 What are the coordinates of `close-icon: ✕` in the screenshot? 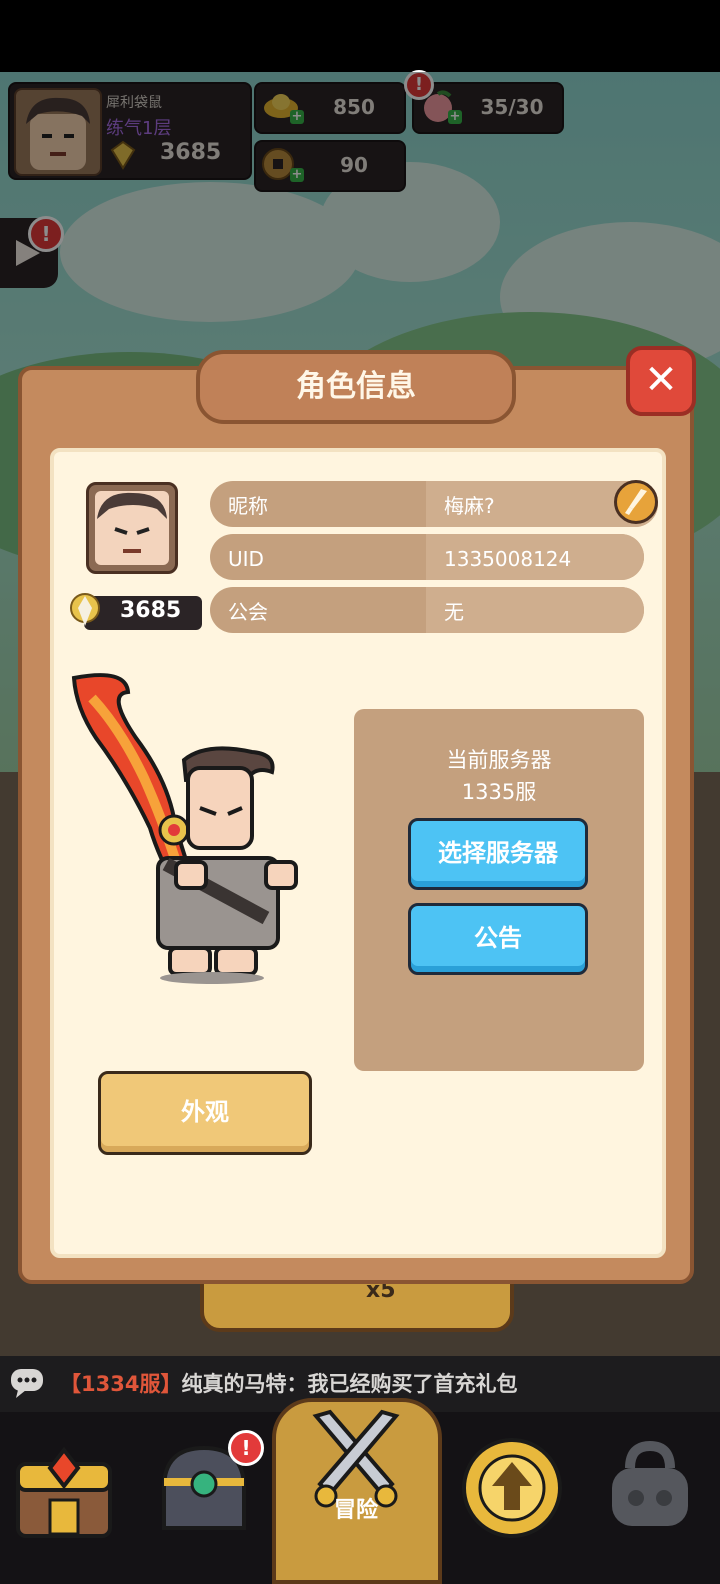 It's located at (661, 380).